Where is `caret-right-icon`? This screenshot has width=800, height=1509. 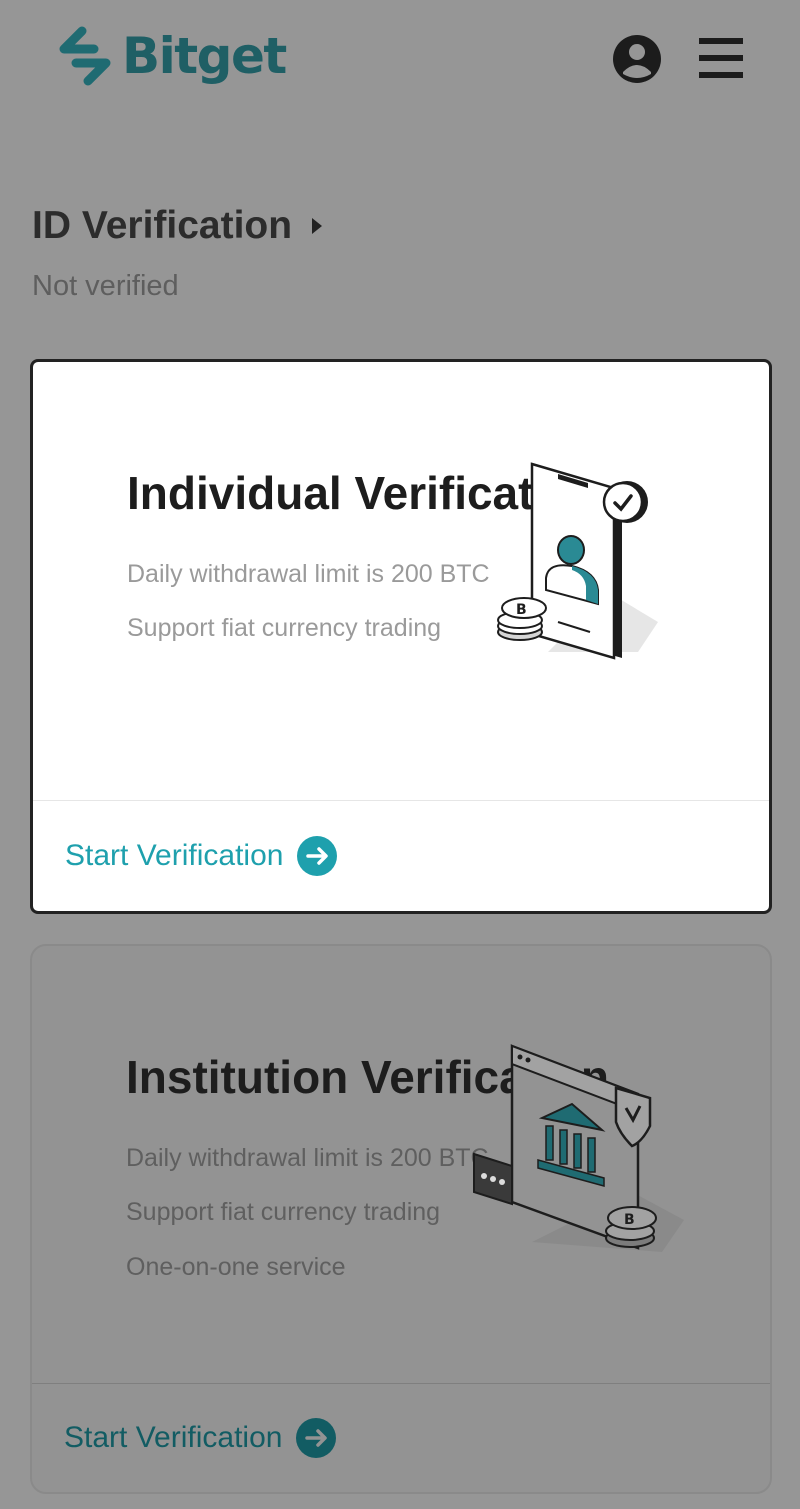
caret-right-icon is located at coordinates (317, 226).